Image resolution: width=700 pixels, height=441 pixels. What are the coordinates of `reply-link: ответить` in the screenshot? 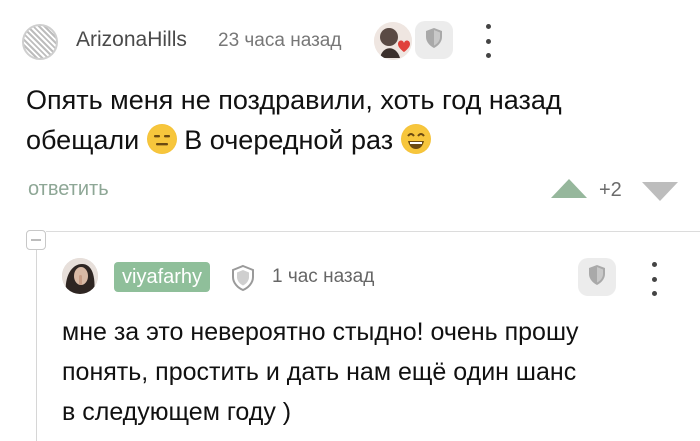 It's located at (68, 189).